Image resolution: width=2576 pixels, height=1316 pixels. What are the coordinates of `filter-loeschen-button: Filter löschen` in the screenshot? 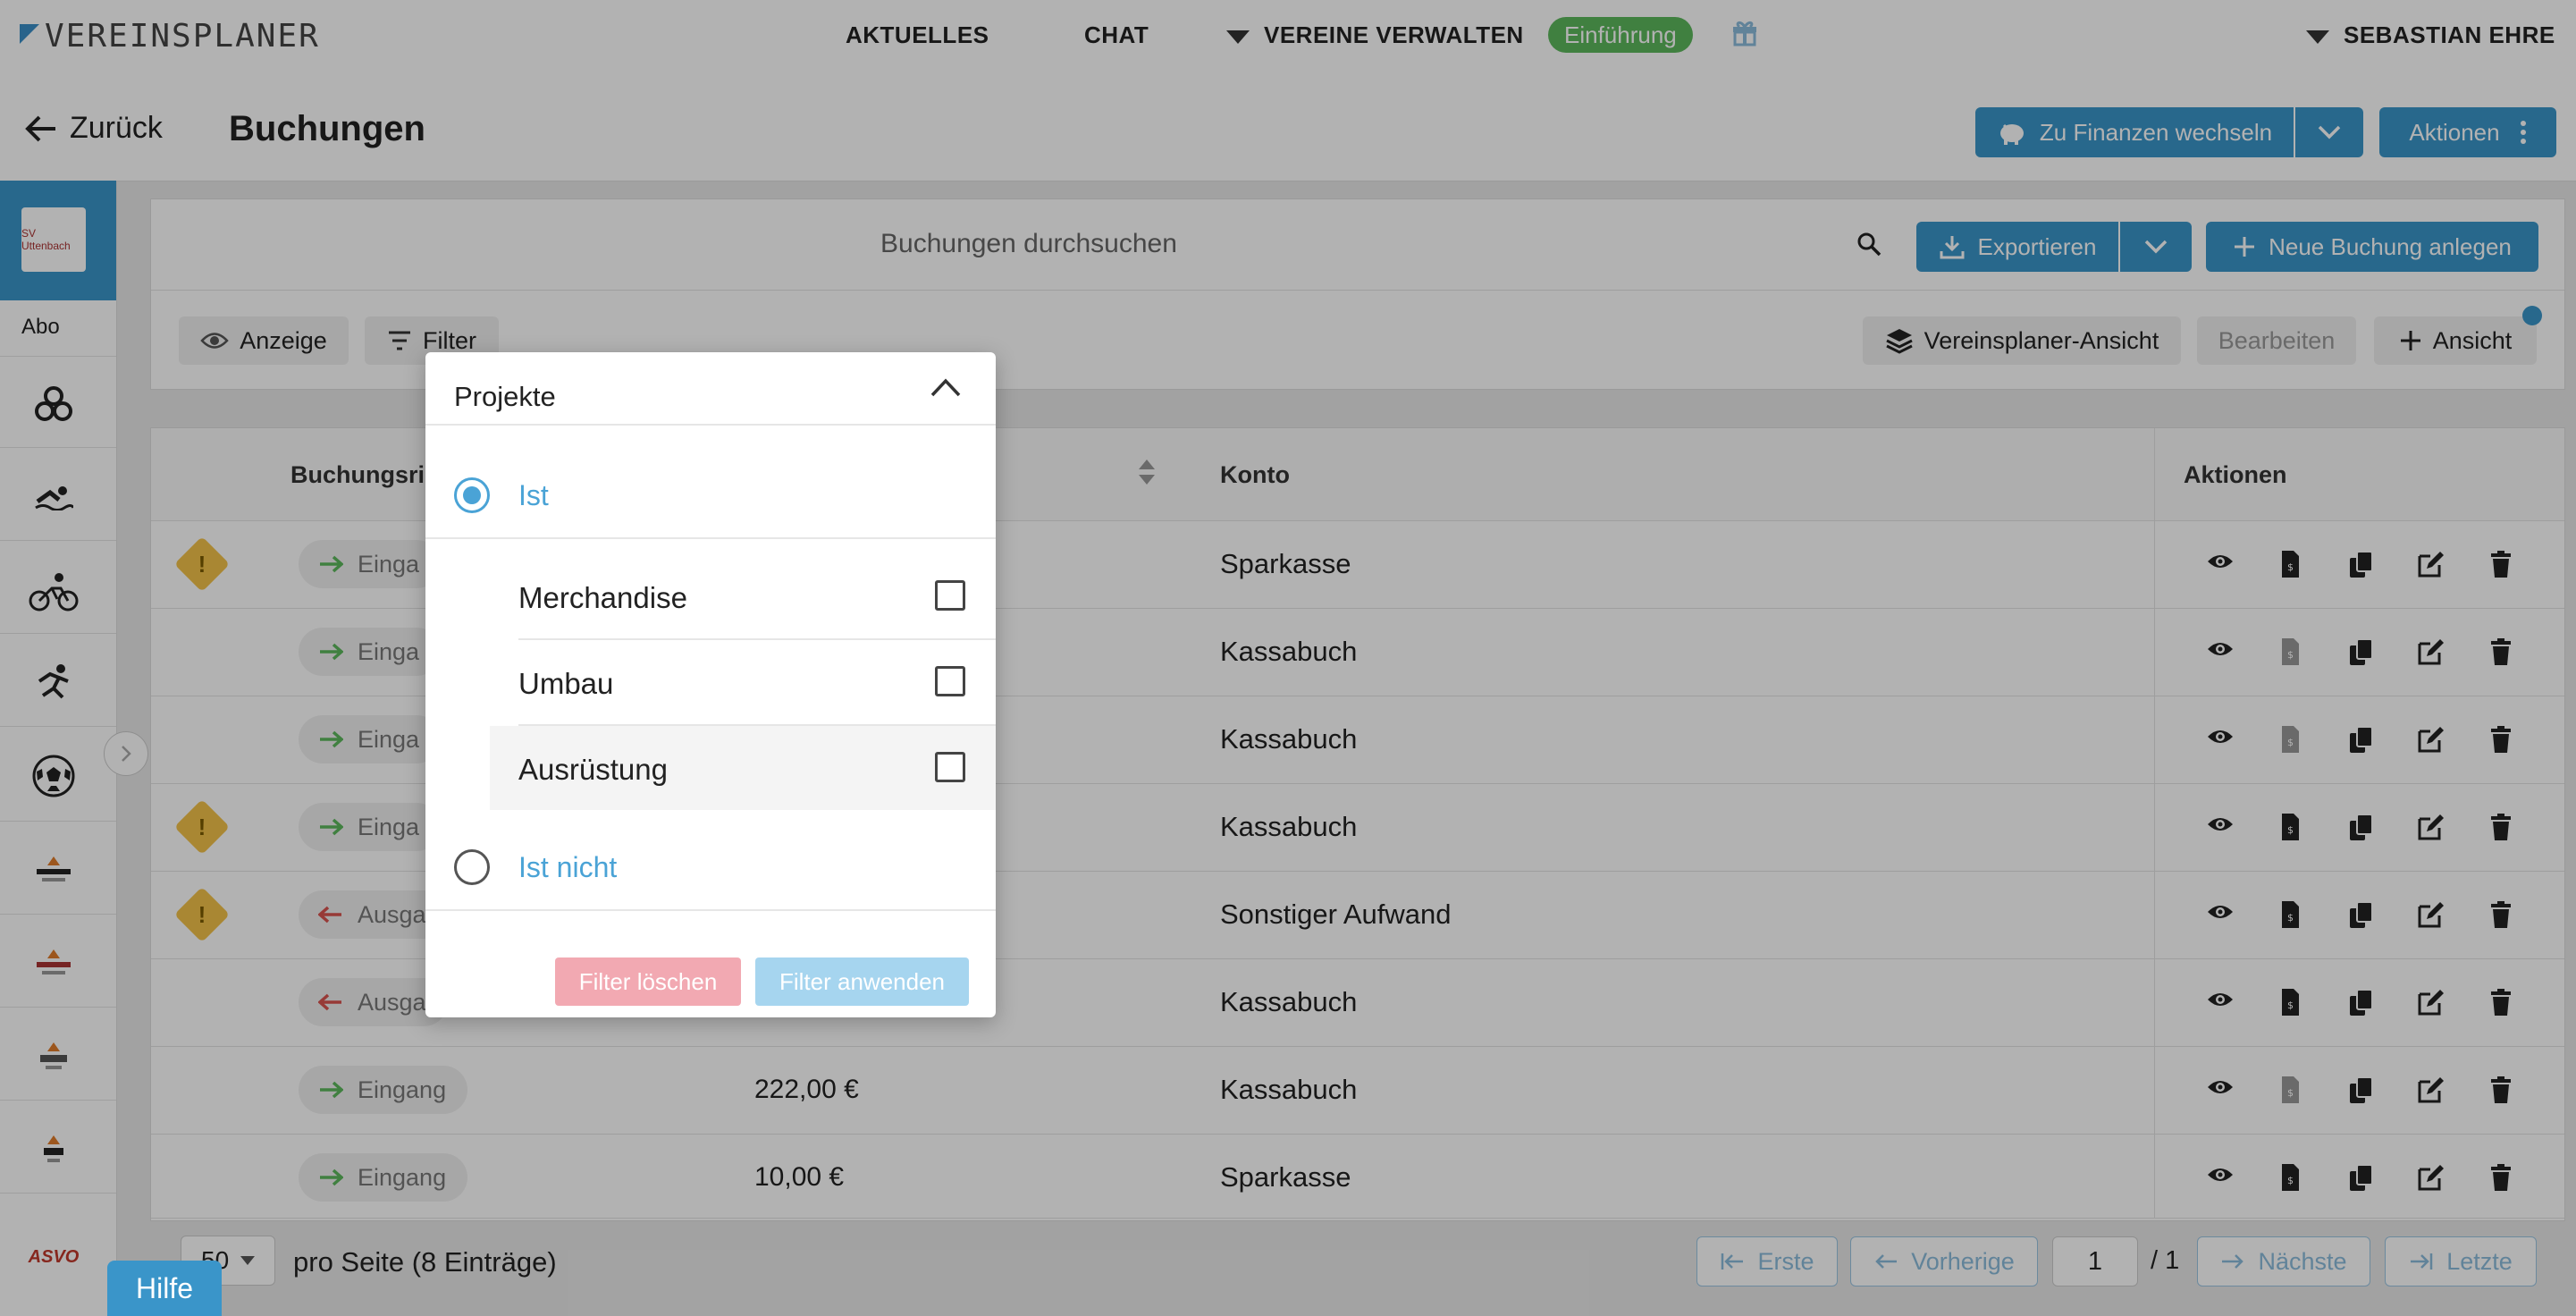 It's located at (648, 981).